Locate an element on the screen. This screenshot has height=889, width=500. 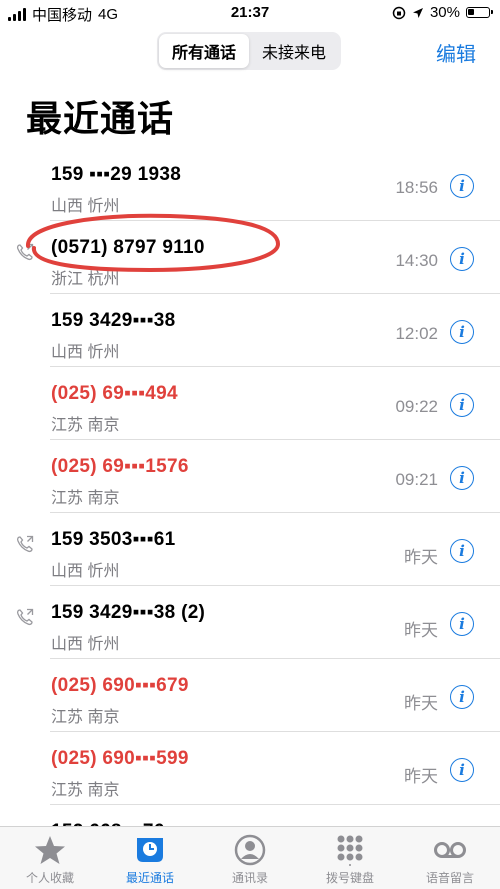
voicemail-icon is located at coordinates (450, 850).